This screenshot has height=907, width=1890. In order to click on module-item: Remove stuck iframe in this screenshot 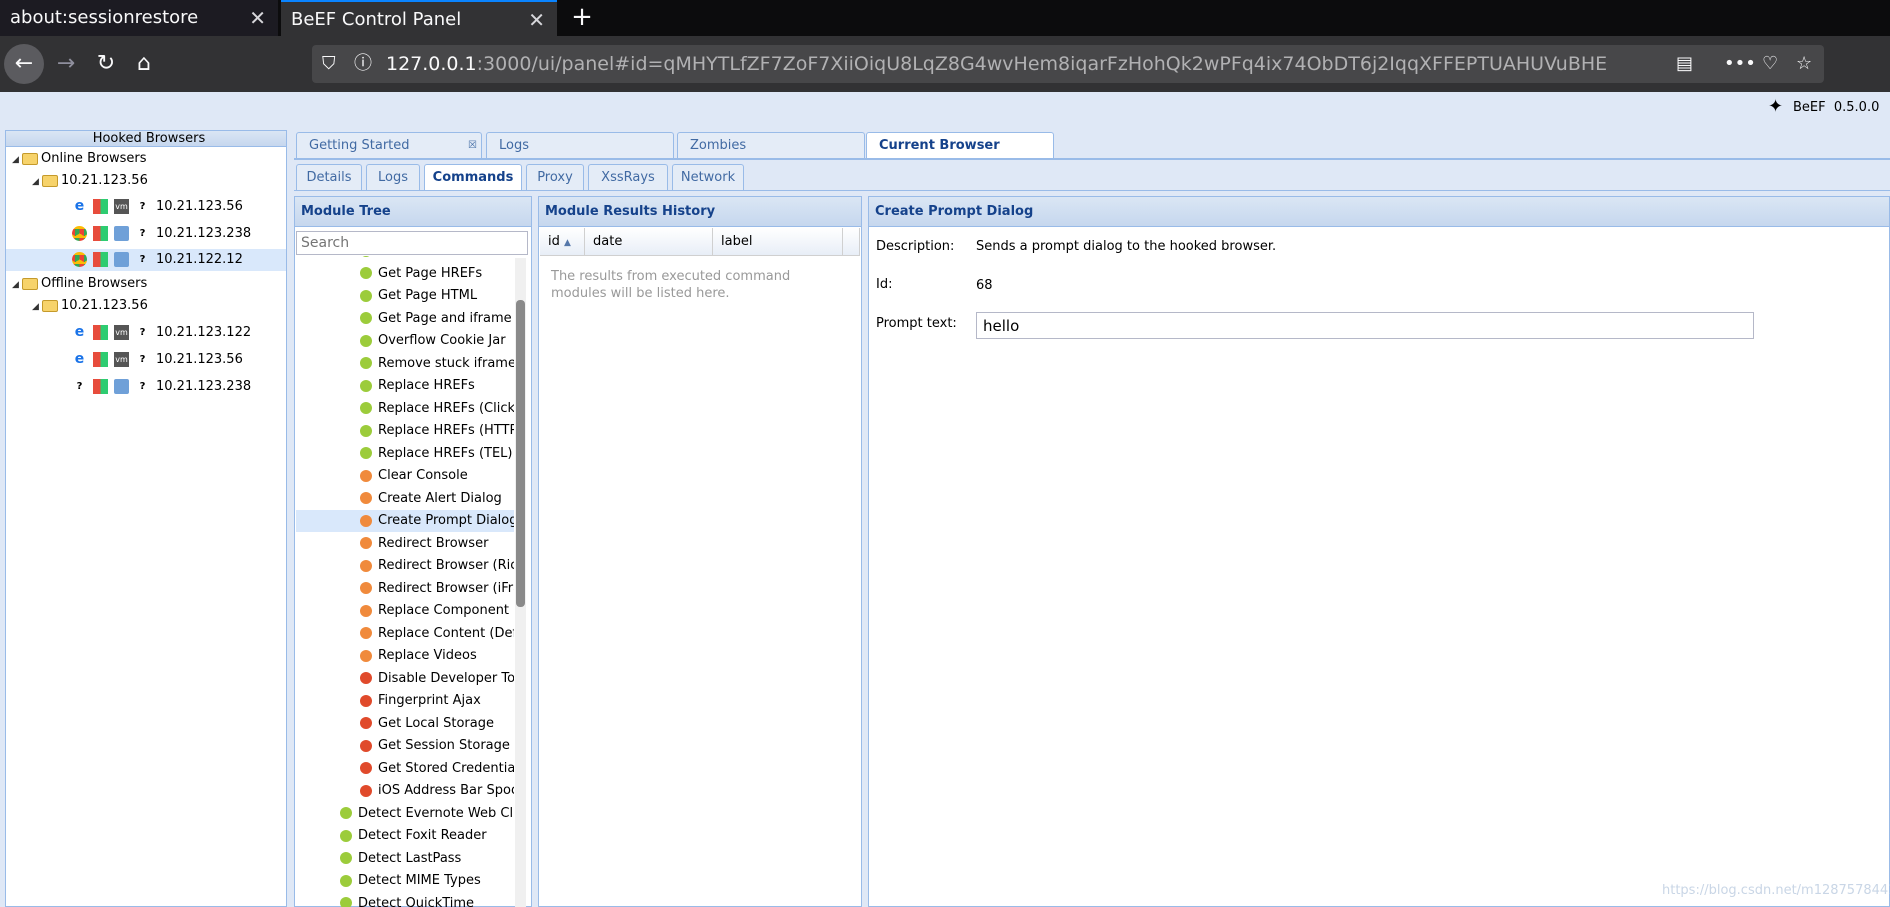, I will do `click(405, 364)`.